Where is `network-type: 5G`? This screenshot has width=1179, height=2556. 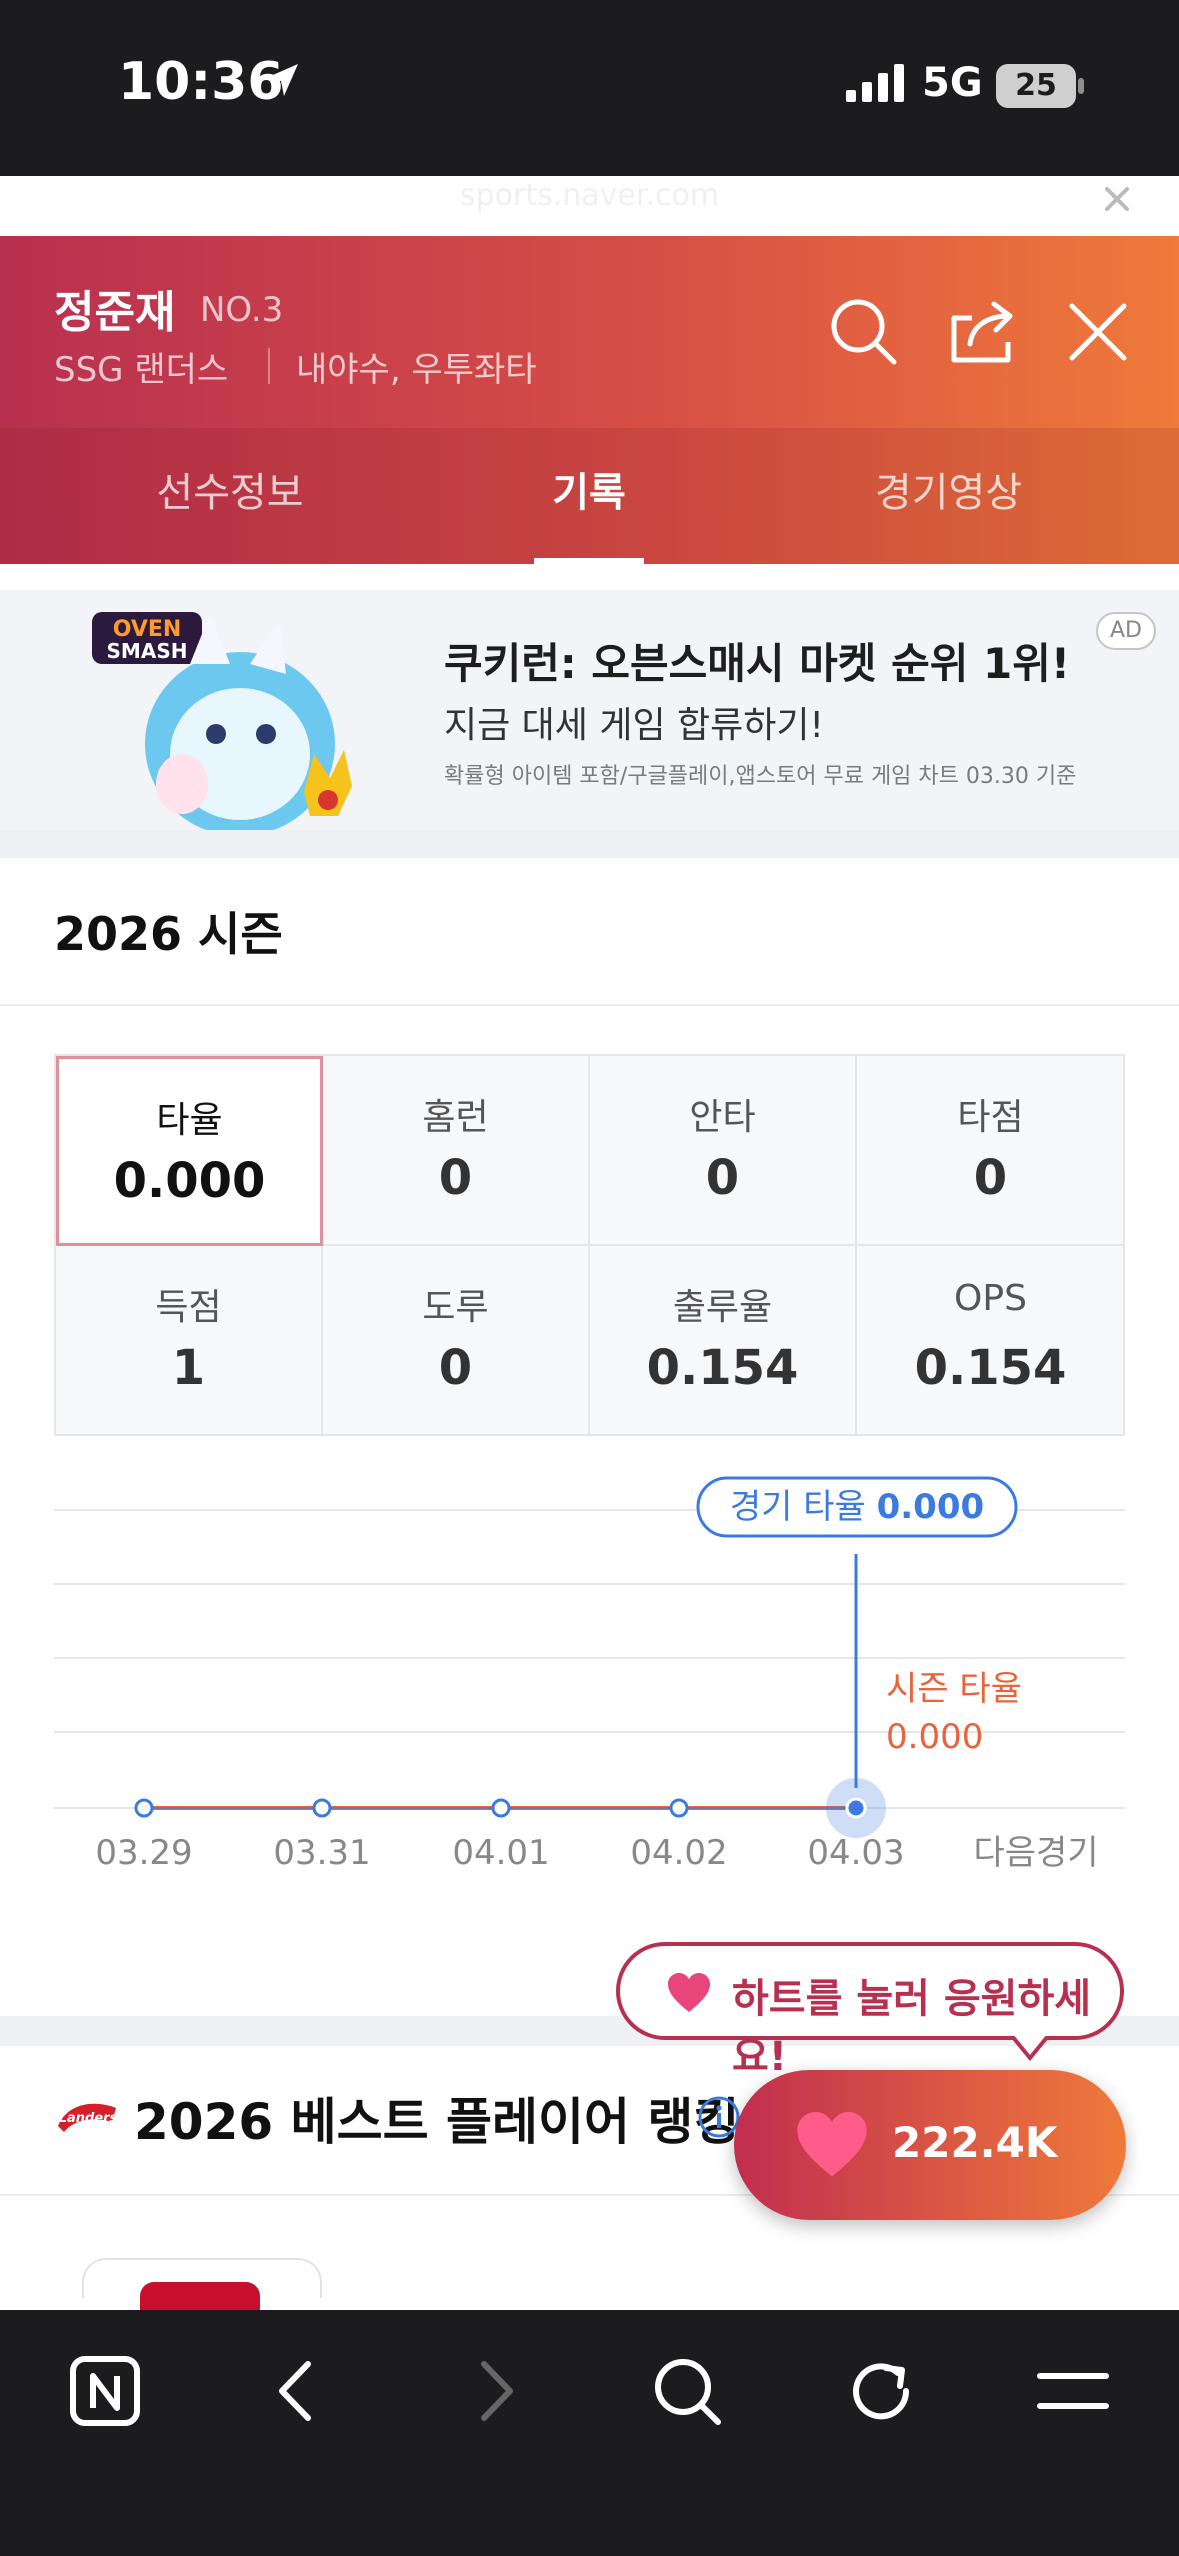
network-type: 5G is located at coordinates (952, 83).